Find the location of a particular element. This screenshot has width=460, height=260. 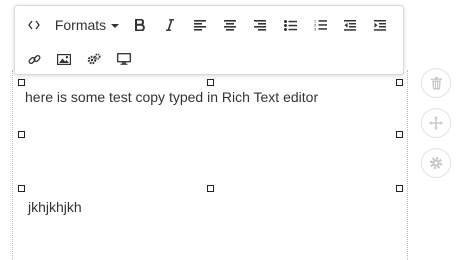

formats-label: Formats is located at coordinates (80, 25).